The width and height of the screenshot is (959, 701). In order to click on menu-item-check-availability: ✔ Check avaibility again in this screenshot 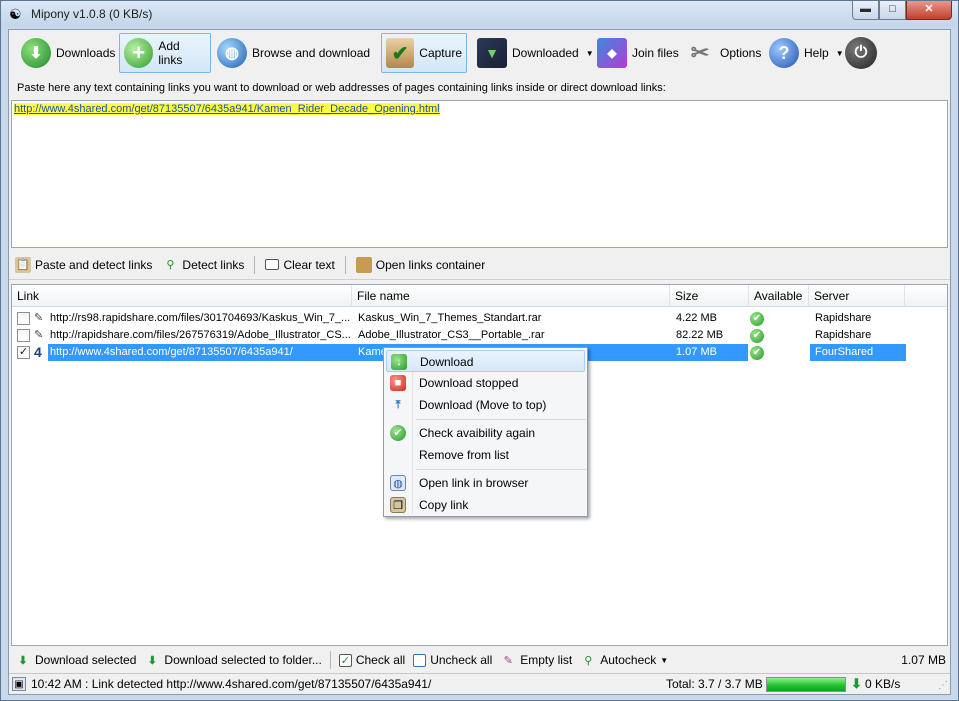, I will do `click(485, 433)`.